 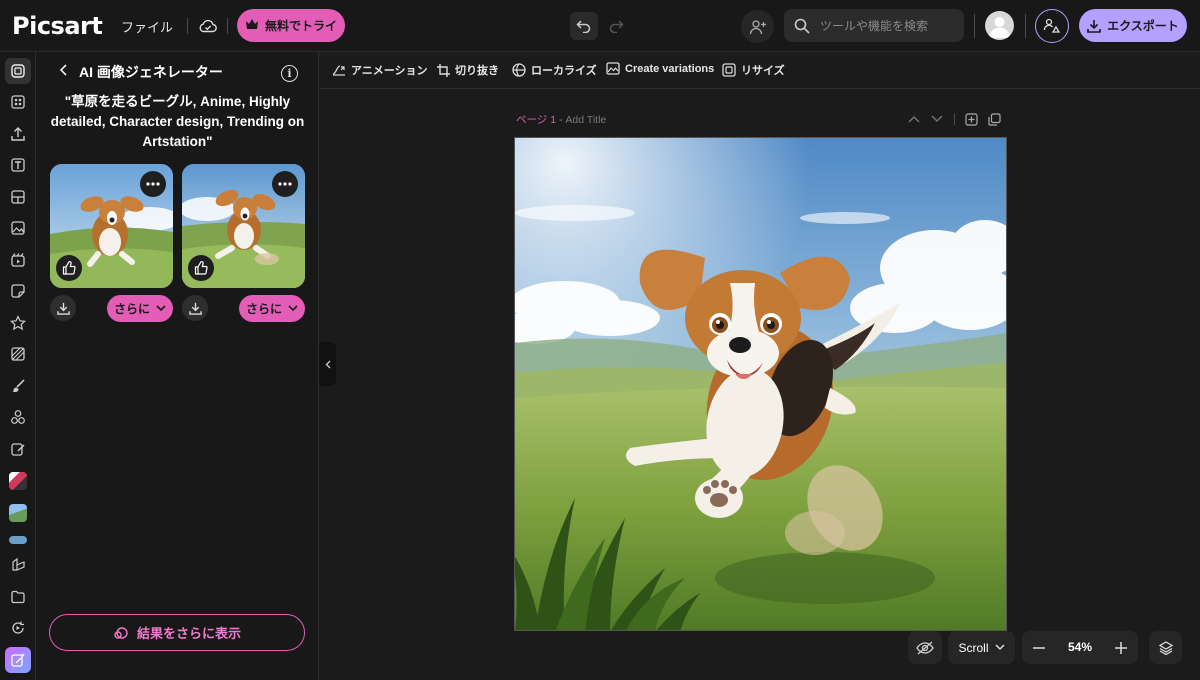 I want to click on undo-button, so click(x=584, y=26).